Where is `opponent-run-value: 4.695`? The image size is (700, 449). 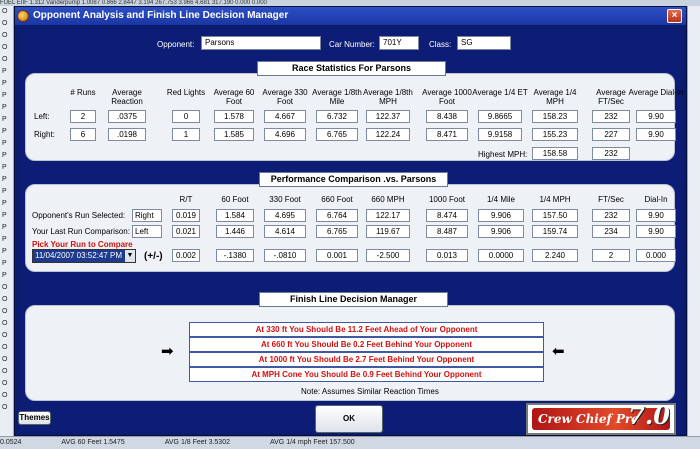
opponent-run-value: 4.695 is located at coordinates (285, 215).